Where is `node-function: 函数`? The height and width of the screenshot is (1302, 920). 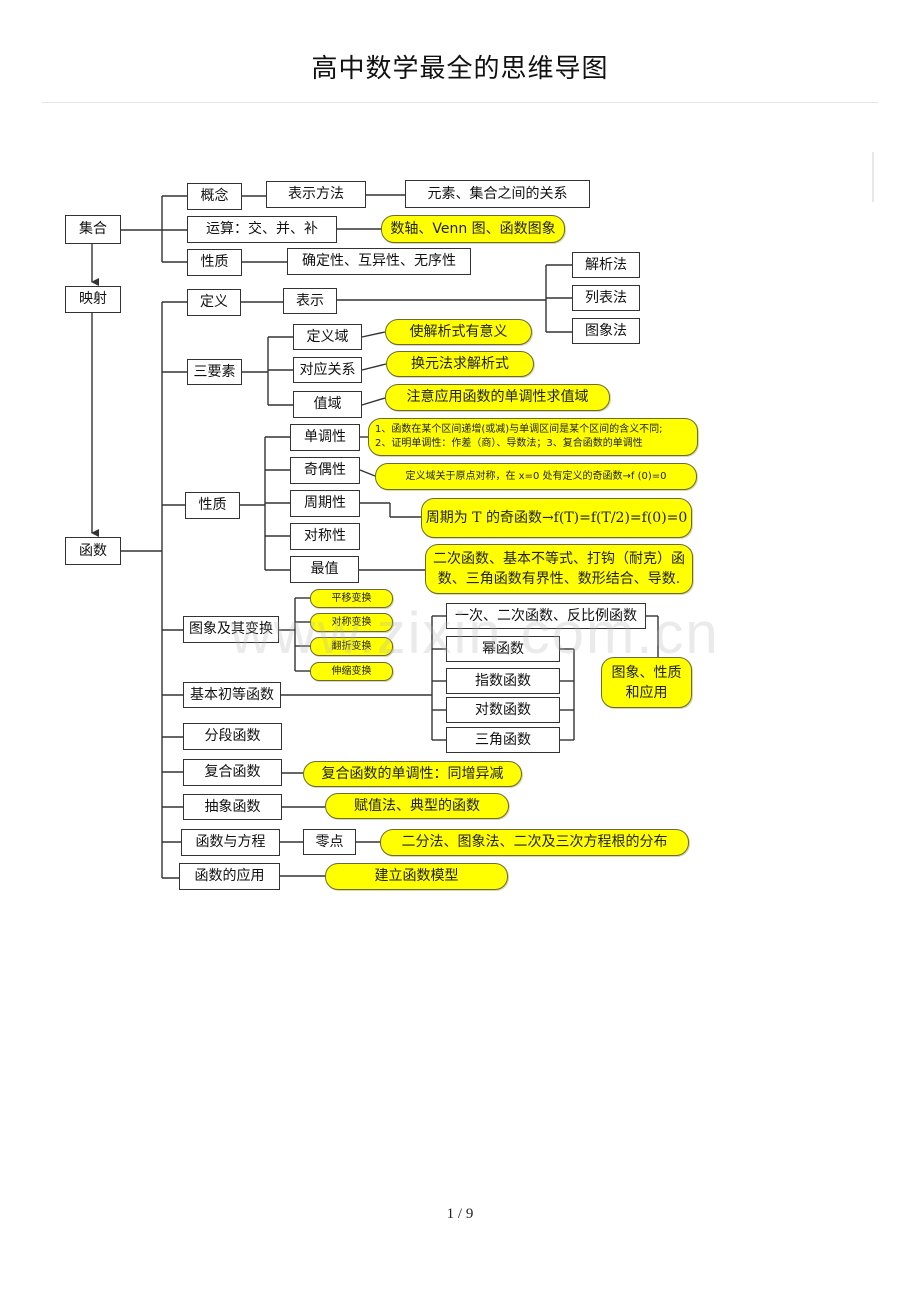
node-function: 函数 is located at coordinates (93, 551).